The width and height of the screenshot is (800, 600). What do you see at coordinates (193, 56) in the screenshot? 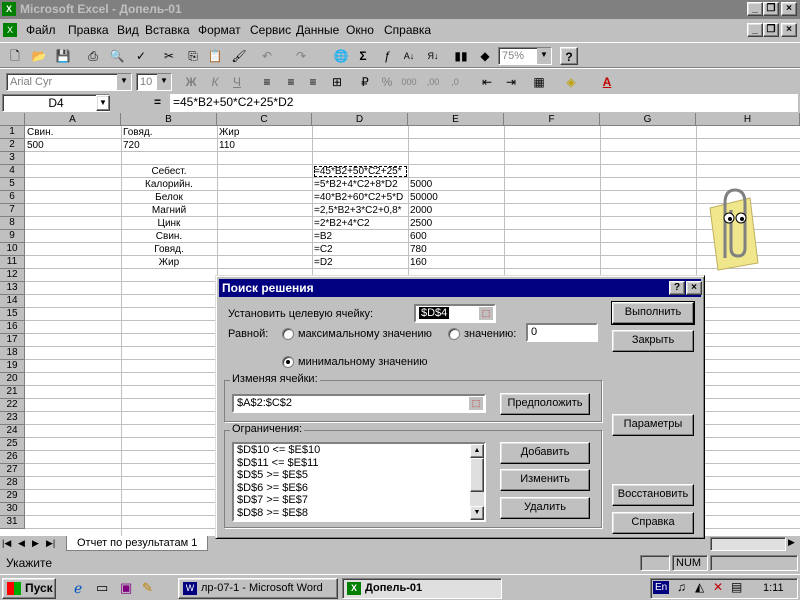
I see `copy-icon: ⎘` at bounding box center [193, 56].